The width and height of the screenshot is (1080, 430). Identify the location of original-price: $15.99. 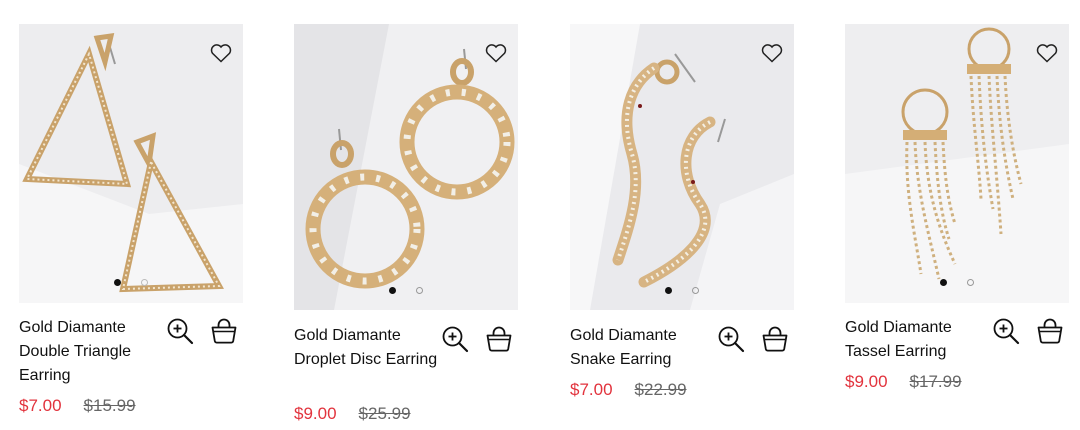
(109, 405).